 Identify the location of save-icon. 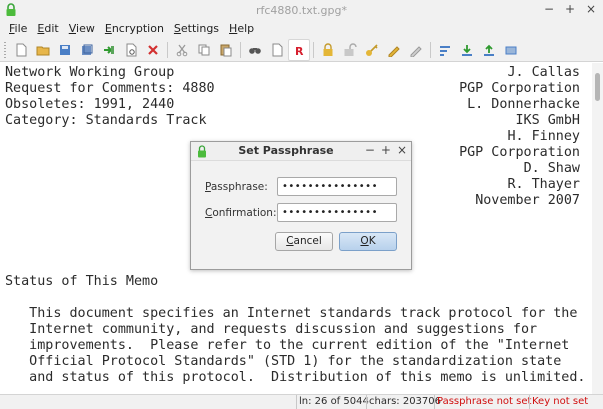
(65, 50).